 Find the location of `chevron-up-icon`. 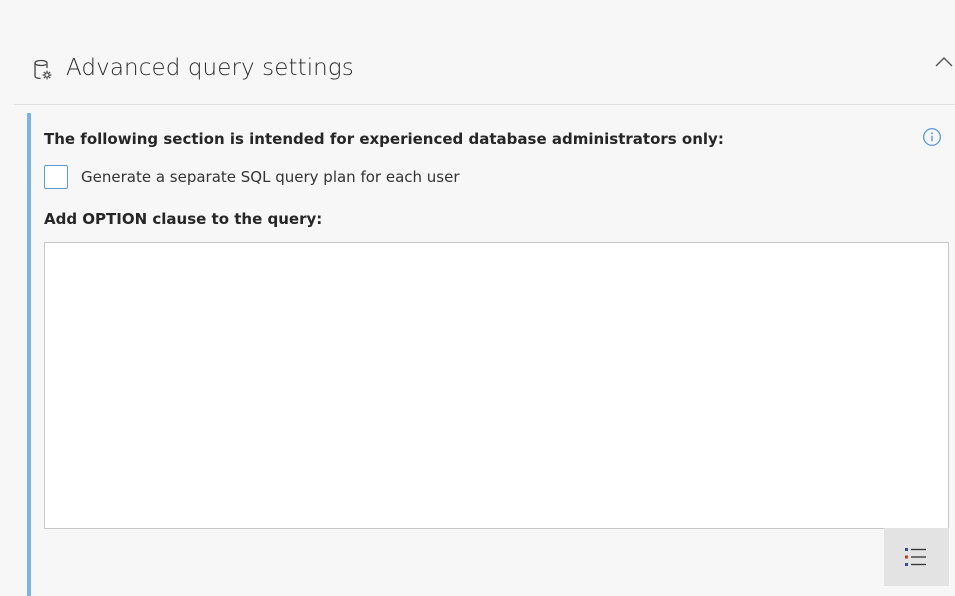

chevron-up-icon is located at coordinates (944, 63).